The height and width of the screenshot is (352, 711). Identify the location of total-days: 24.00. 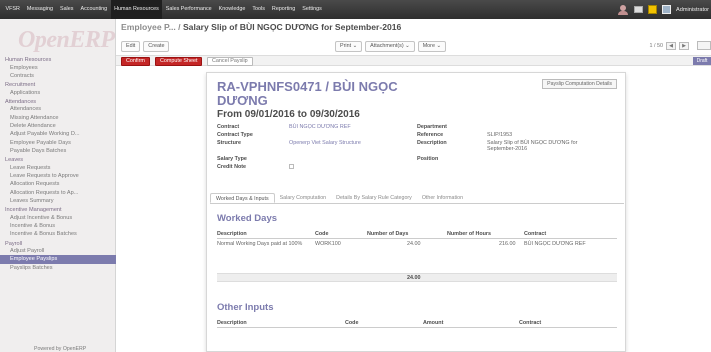
(414, 278).